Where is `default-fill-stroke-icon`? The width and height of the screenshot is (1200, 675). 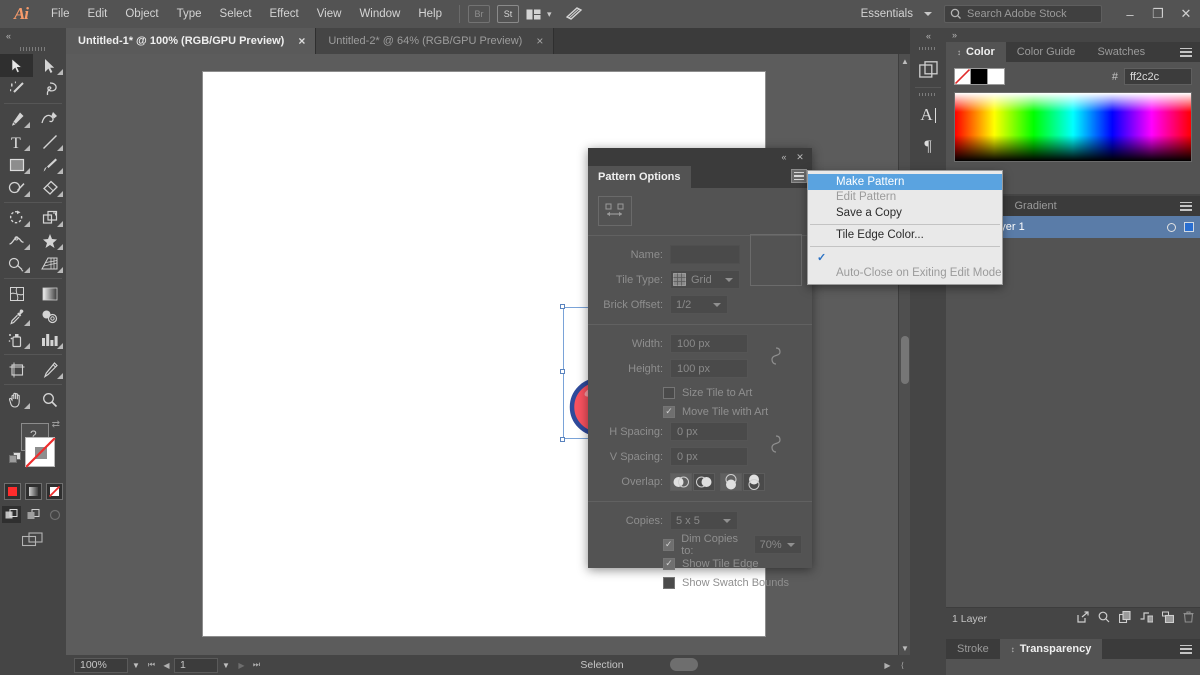 default-fill-stroke-icon is located at coordinates (15, 458).